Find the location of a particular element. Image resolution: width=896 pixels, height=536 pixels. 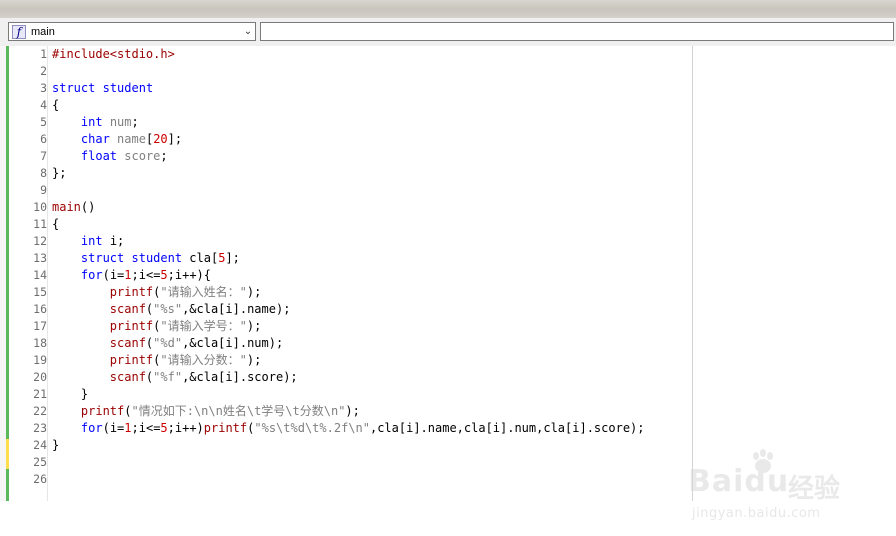

code-text: for(i=1;i<=5;i++){ is located at coordinates (131, 275).